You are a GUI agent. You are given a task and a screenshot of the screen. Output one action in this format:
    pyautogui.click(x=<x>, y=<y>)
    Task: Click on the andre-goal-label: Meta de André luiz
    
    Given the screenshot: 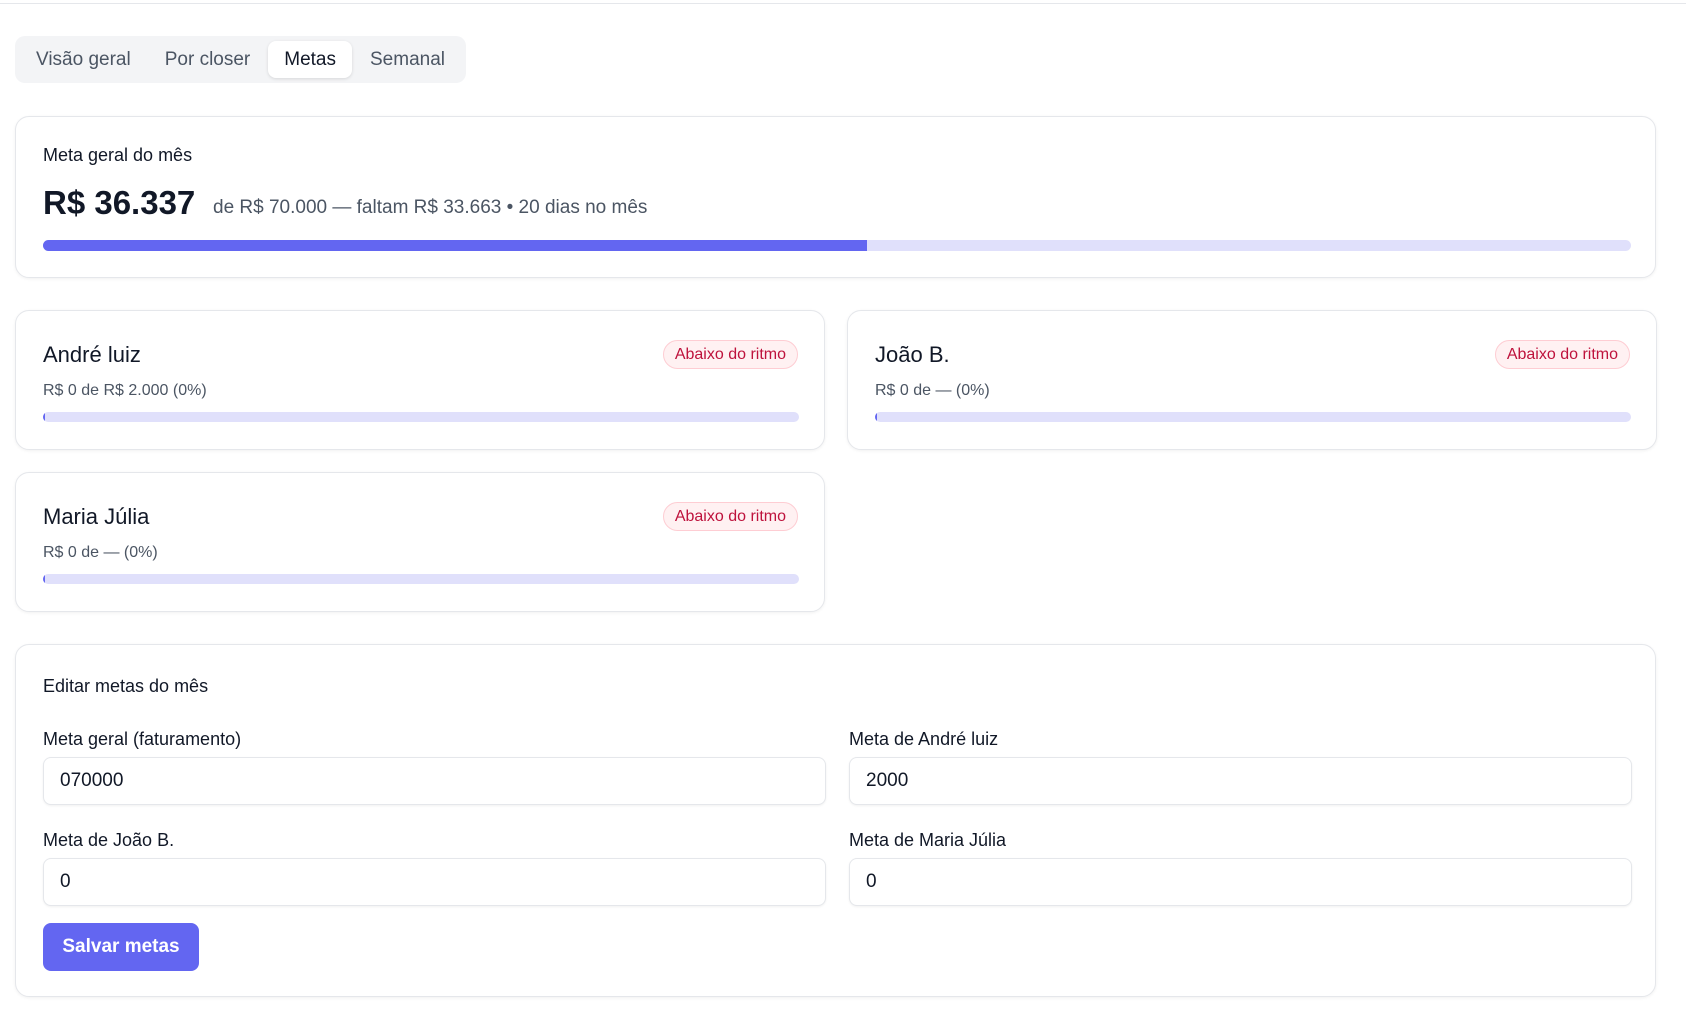 What is the action you would take?
    pyautogui.click(x=924, y=739)
    